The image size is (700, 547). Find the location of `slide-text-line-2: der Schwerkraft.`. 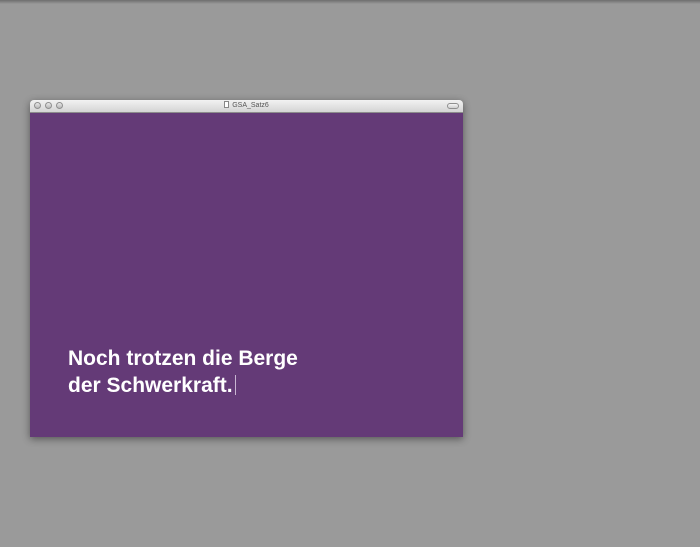

slide-text-line-2: der Schwerkraft. is located at coordinates (183, 385).